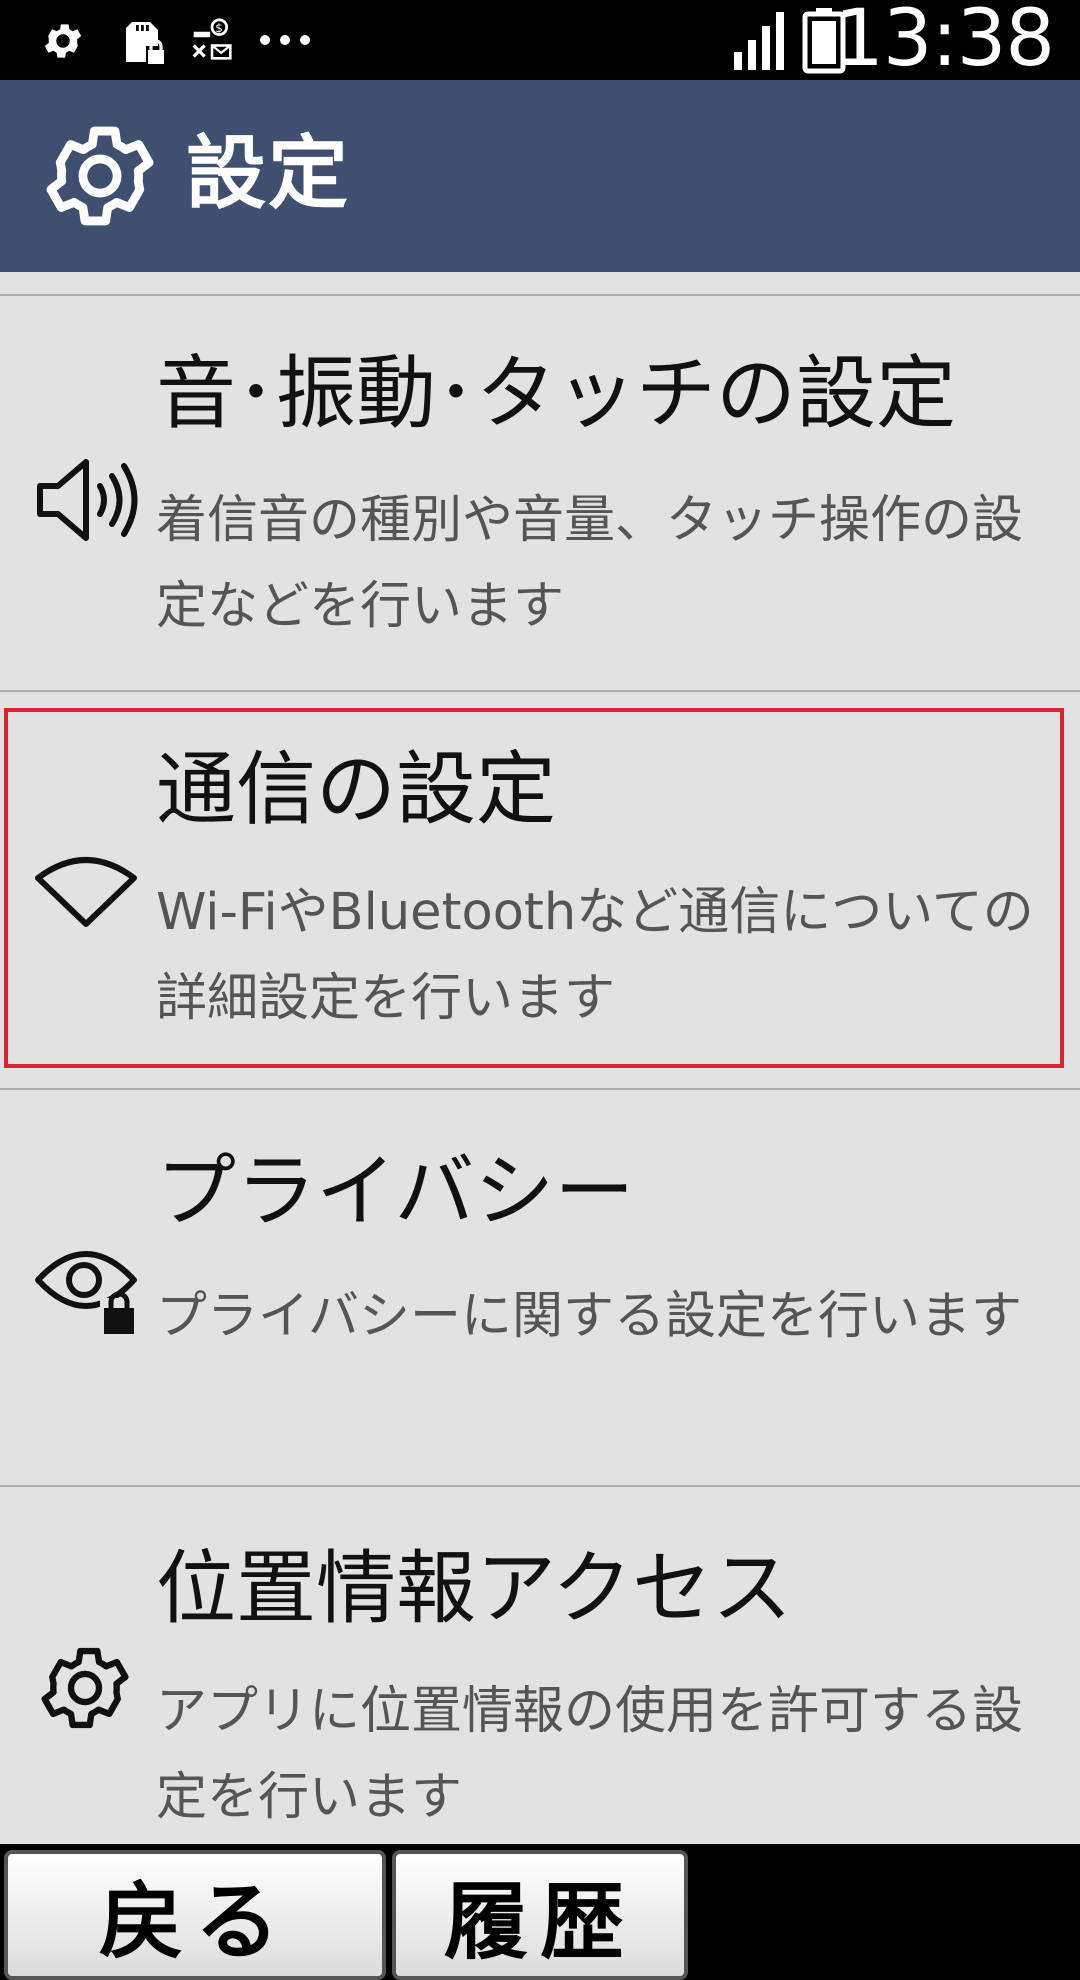  I want to click on sd-card-lock-icon, so click(145, 43).